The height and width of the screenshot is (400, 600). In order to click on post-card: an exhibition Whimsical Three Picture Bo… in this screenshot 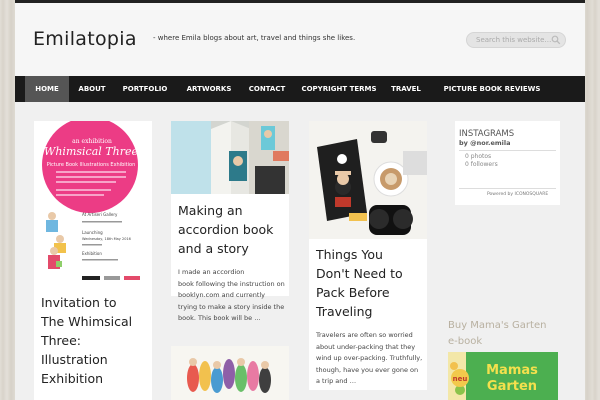, I will do `click(93, 260)`.